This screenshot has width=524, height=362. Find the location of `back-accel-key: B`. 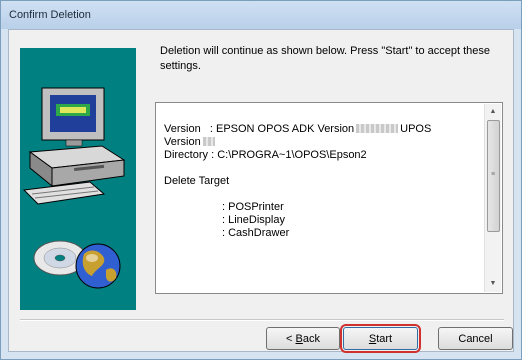

back-accel-key: B is located at coordinates (299, 339).